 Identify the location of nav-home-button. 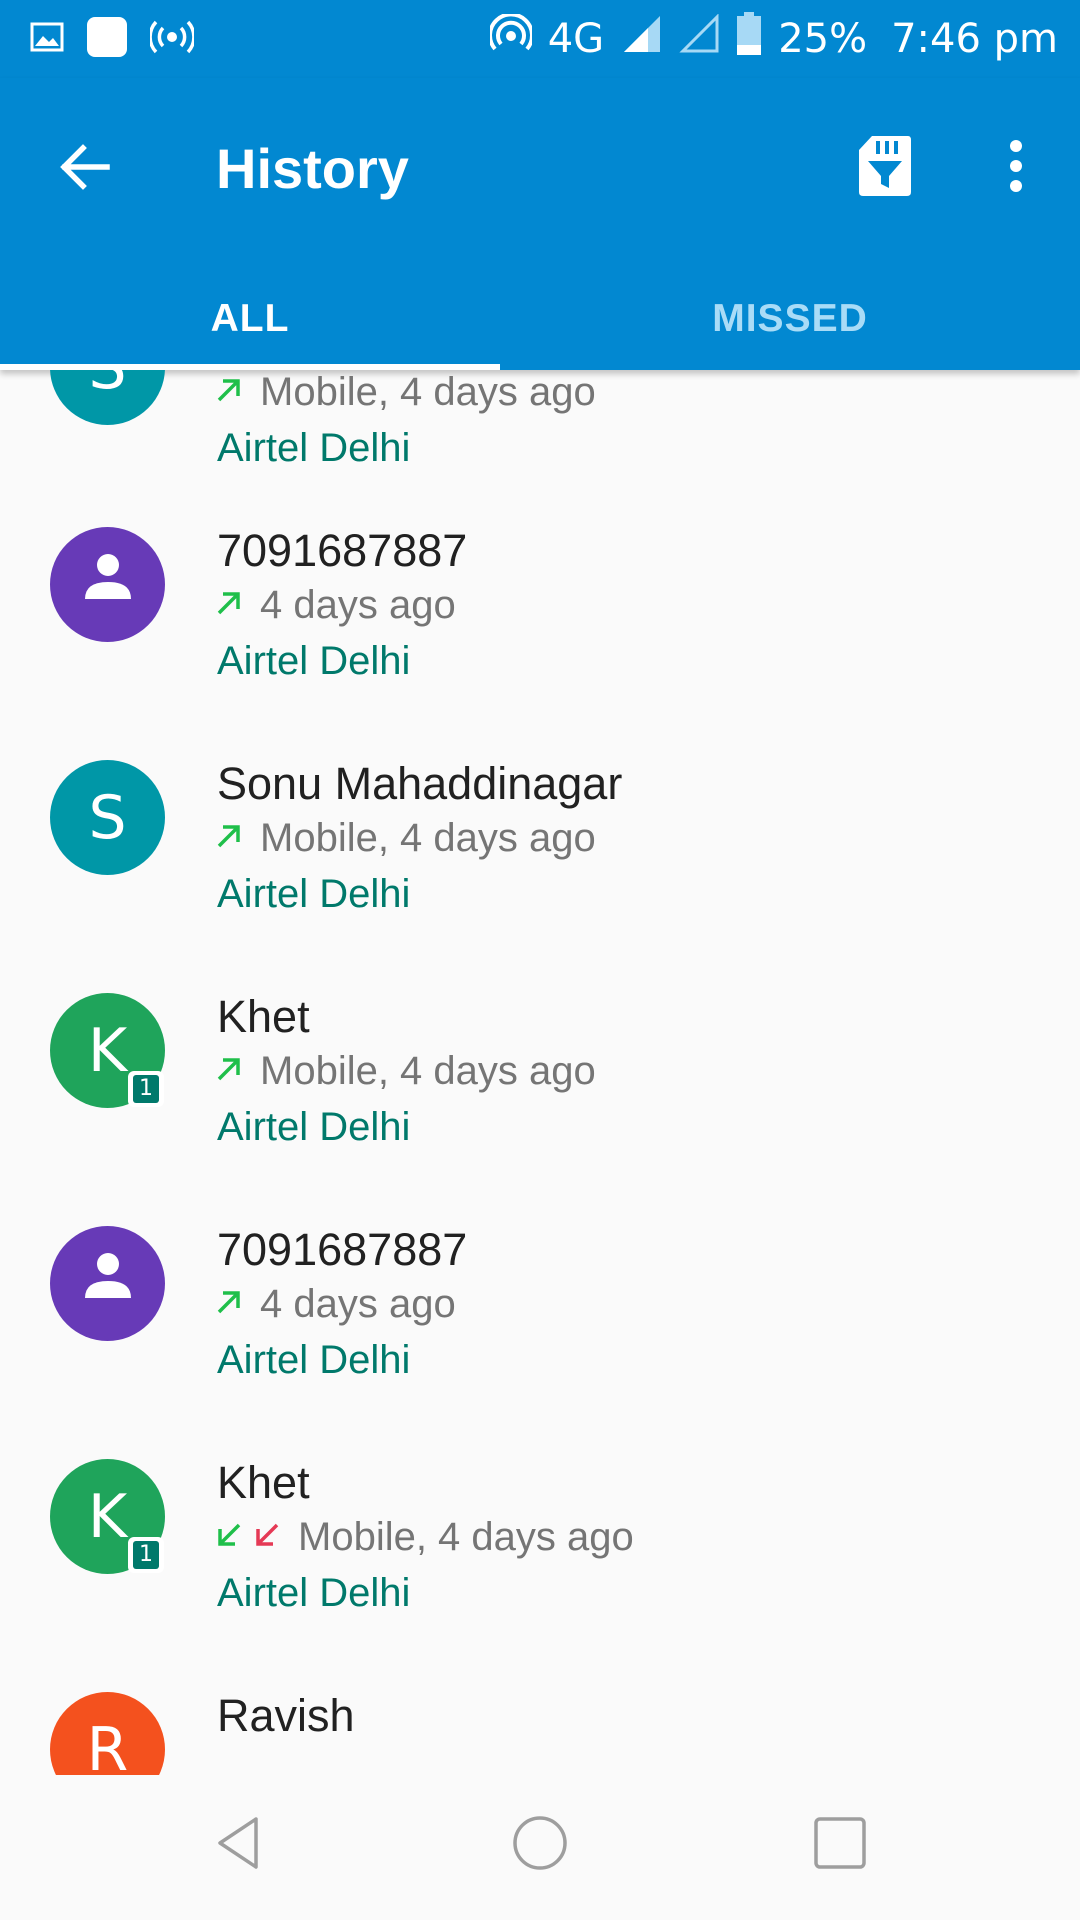
(540, 1845).